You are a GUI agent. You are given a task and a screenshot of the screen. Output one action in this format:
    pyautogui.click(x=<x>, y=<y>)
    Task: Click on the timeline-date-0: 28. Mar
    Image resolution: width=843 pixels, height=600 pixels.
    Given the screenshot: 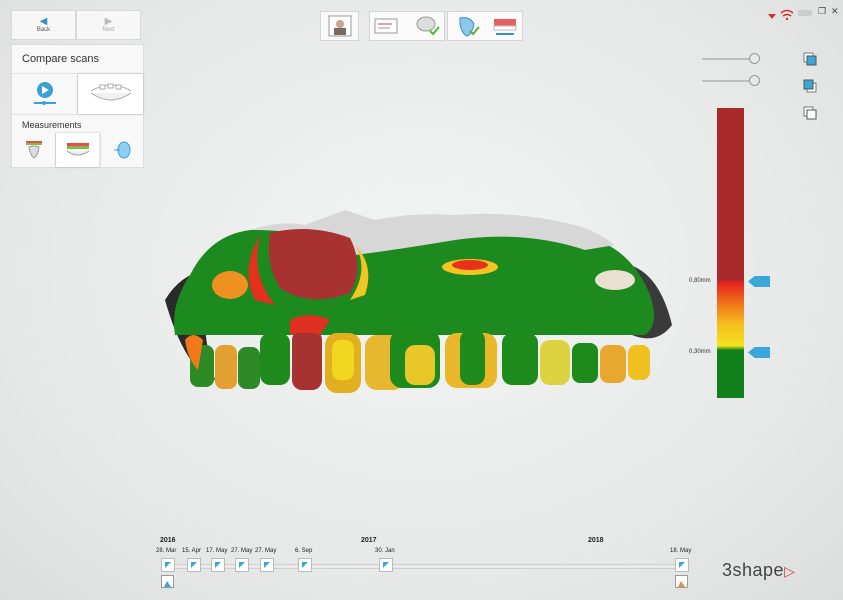 What is the action you would take?
    pyautogui.click(x=166, y=551)
    